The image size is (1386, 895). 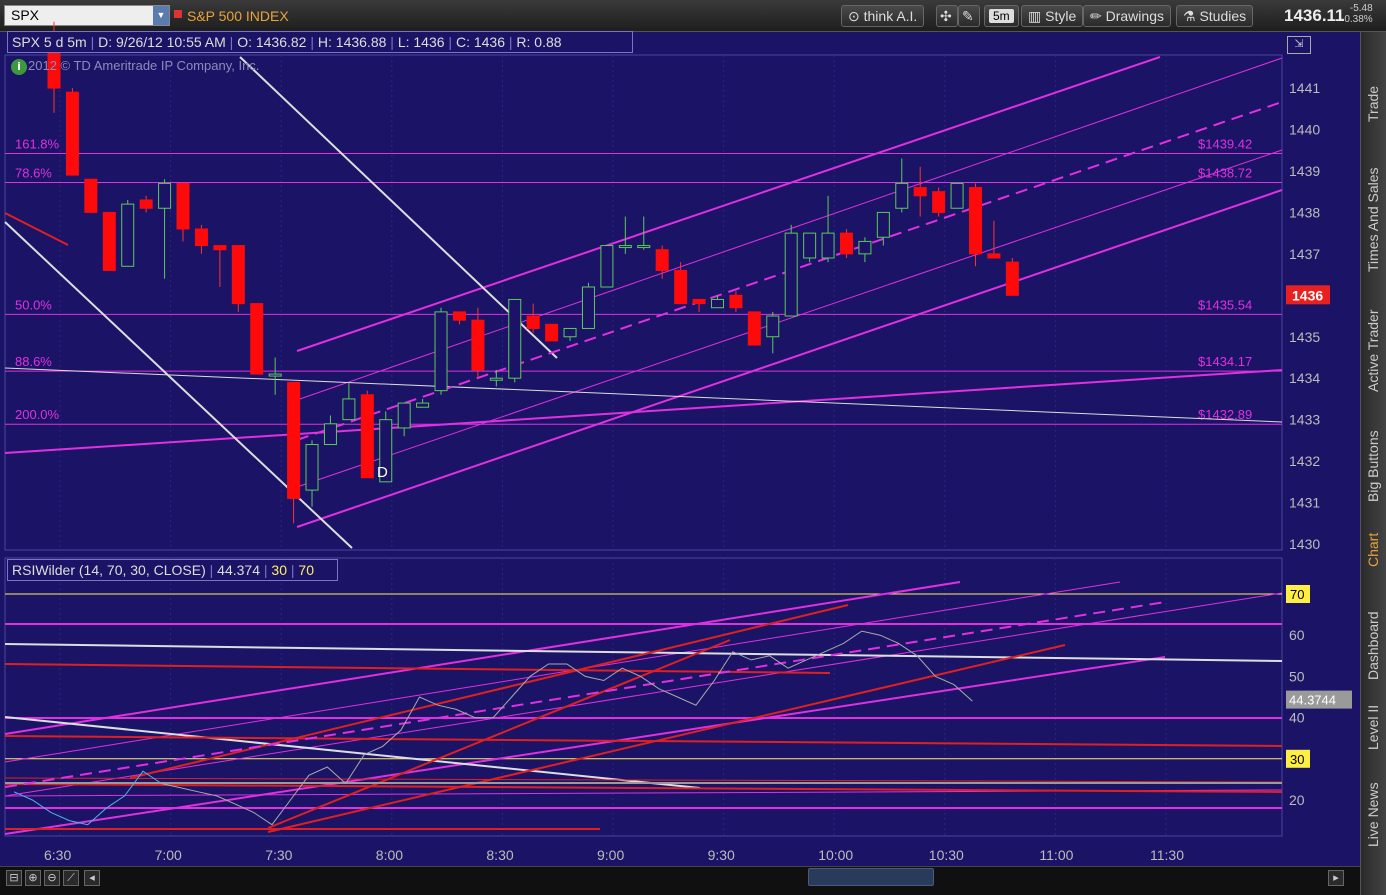 I want to click on zoom-icon: ⊟, so click(x=14, y=878).